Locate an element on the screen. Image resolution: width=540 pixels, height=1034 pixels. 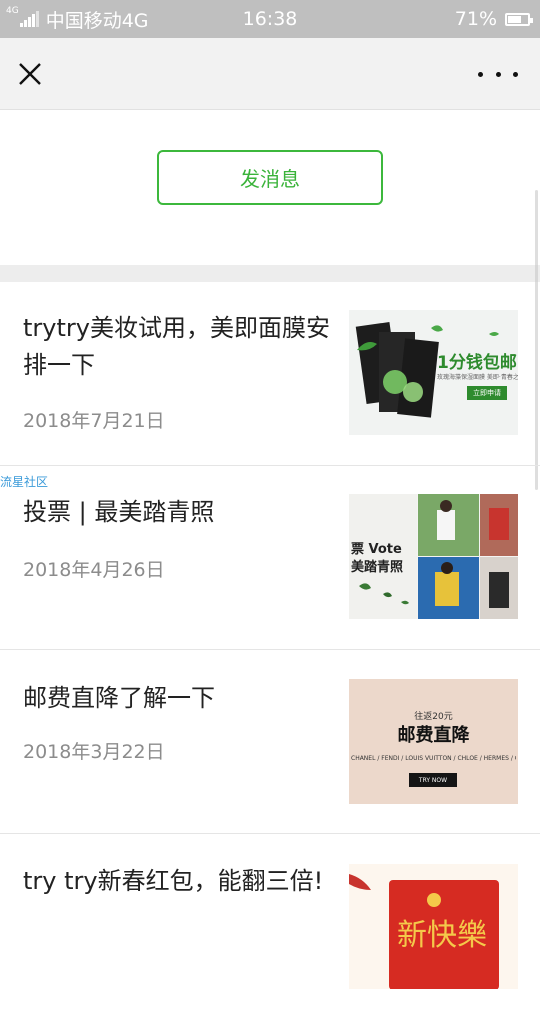
article-thumbnail: 1分钱包邮 玫瑰海藻保湿面膜 美即·青春之水 立即申请 is located at coordinates (433, 372).